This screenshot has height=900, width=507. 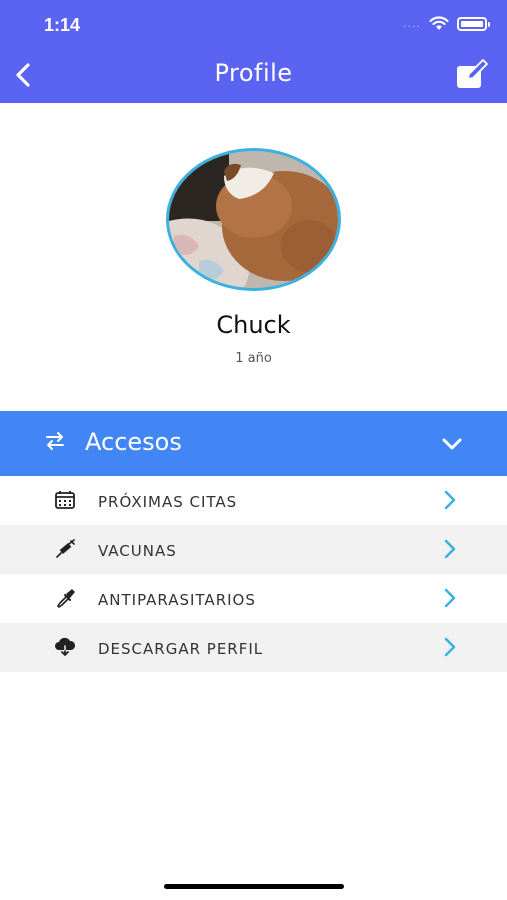 I want to click on home-indicator, so click(x=254, y=886).